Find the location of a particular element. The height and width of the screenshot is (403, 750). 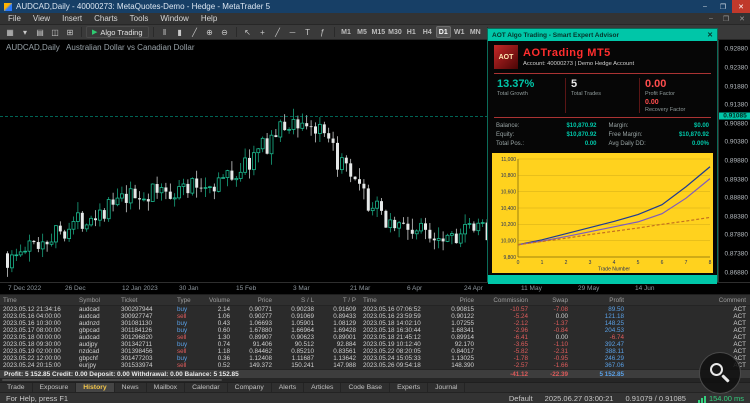

svg-text: 10,000 is located at coordinates (509, 241).